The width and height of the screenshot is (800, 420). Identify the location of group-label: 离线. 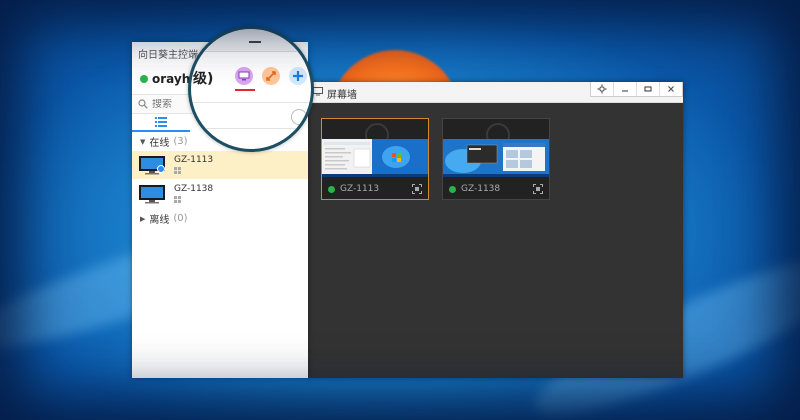
(159, 220).